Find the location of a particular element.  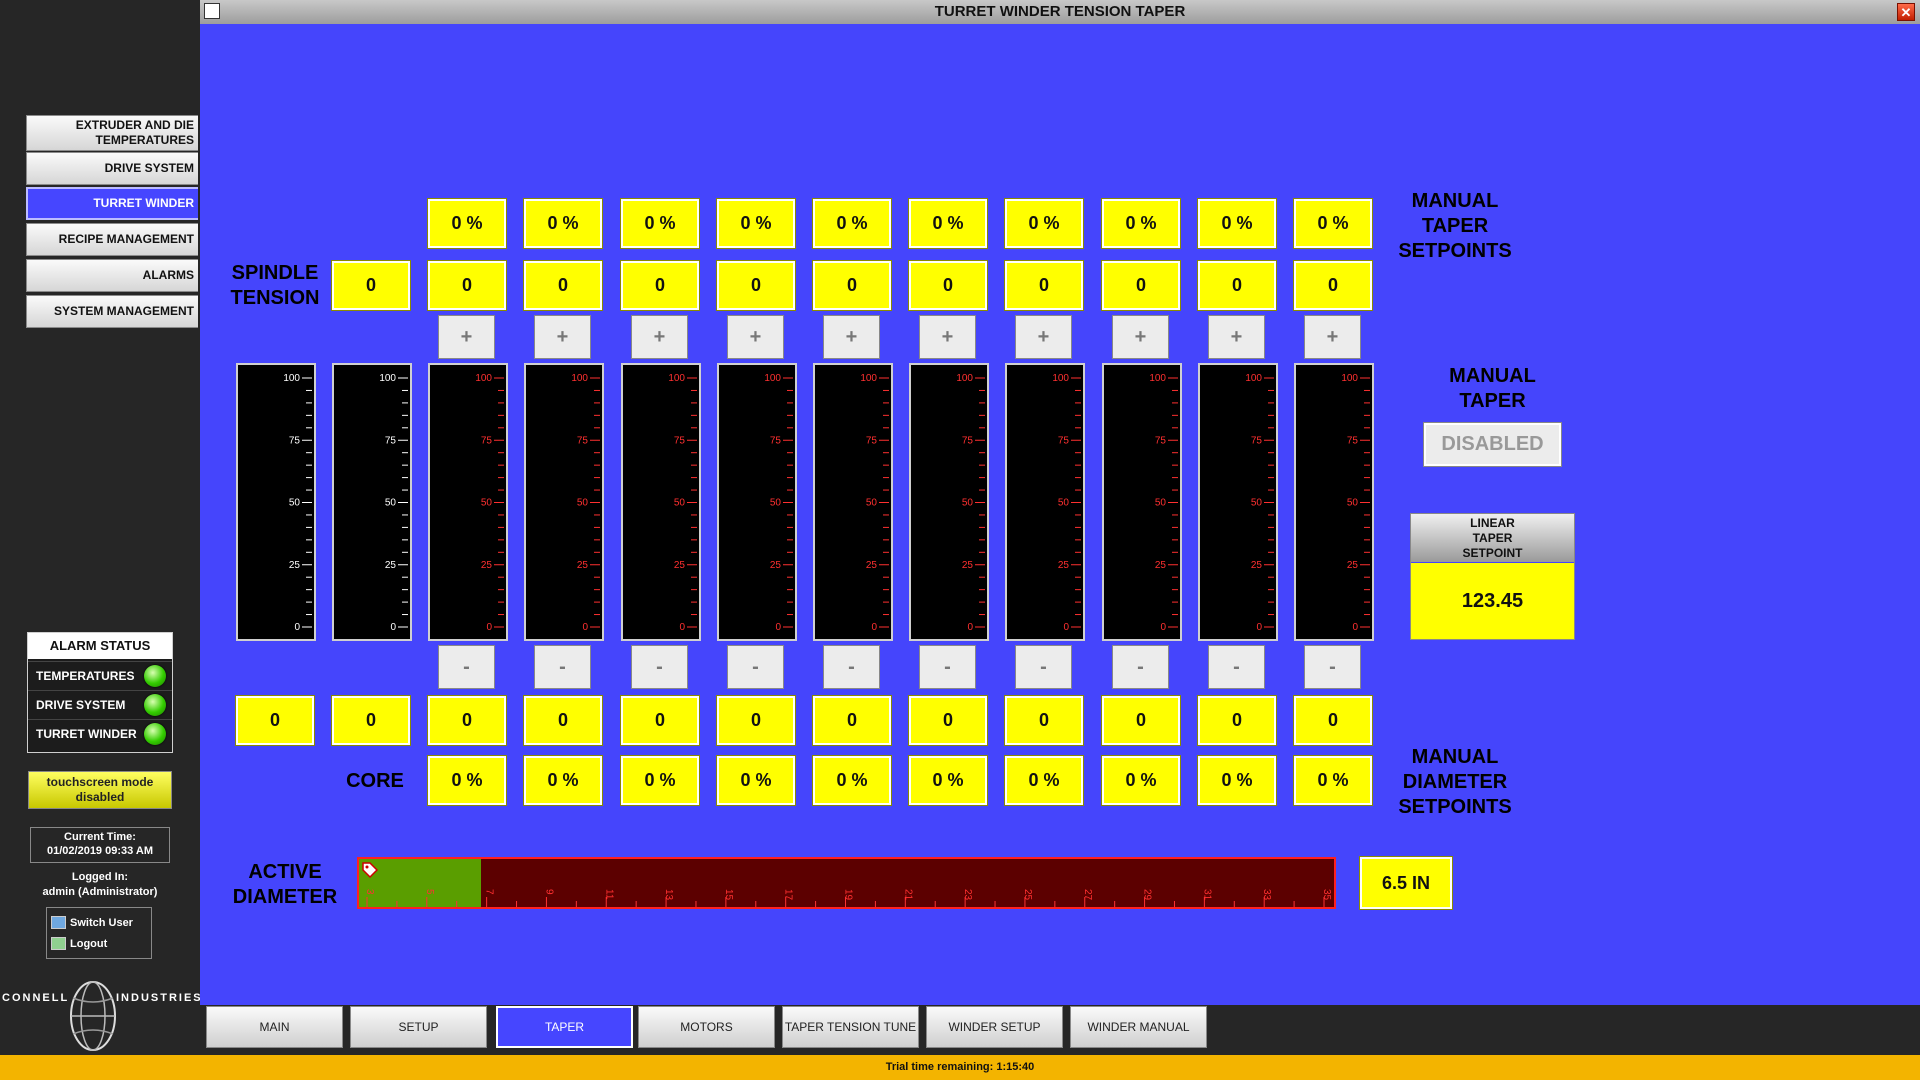

switch-user-button: Switch User is located at coordinates (92, 922).